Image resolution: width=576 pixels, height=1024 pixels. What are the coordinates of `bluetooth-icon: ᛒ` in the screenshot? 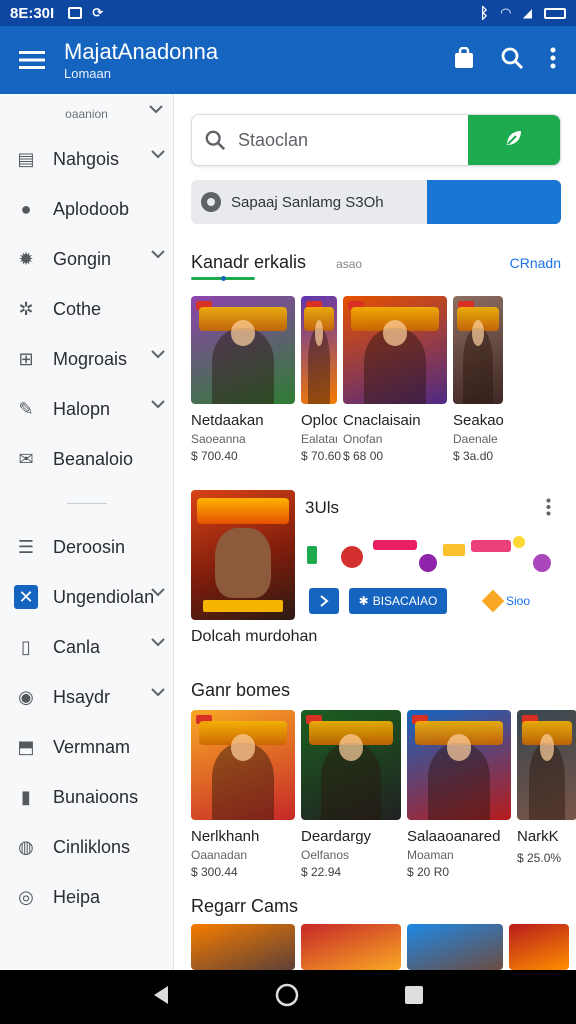 It's located at (484, 13).